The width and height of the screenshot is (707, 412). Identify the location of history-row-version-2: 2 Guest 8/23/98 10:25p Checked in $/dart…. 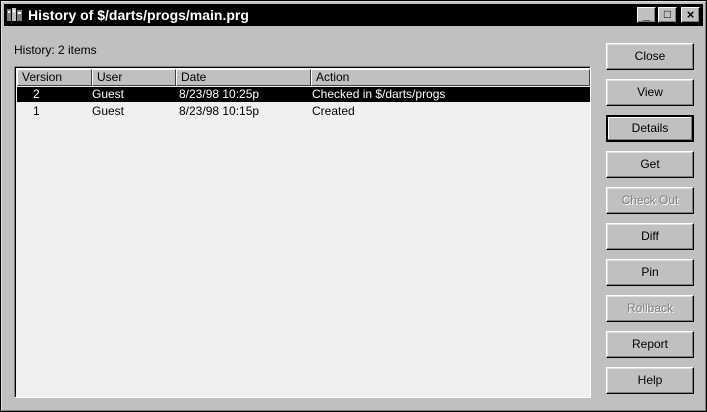
(303, 94).